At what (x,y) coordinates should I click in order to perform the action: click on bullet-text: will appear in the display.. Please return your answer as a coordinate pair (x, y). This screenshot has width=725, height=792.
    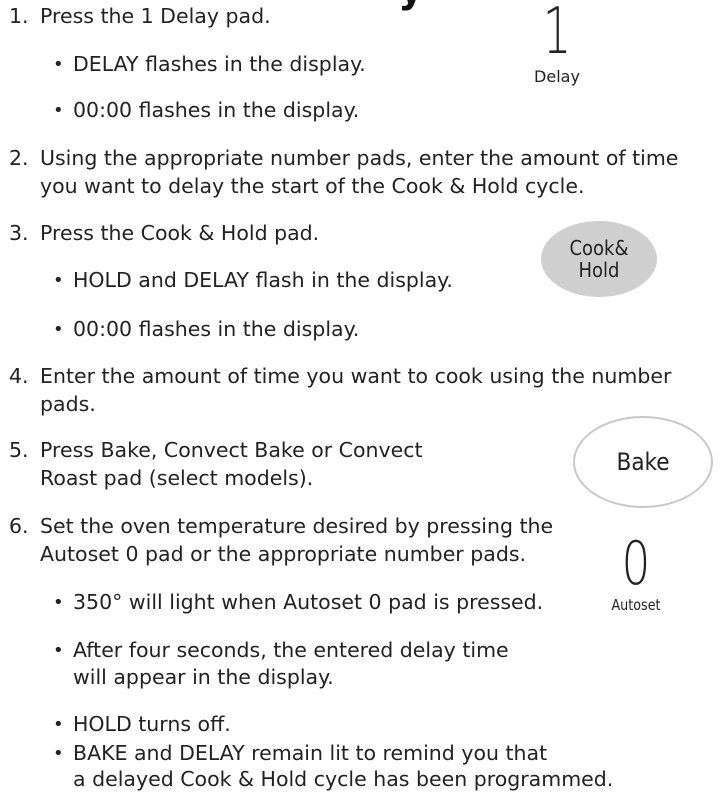
    Looking at the image, I should click on (203, 677).